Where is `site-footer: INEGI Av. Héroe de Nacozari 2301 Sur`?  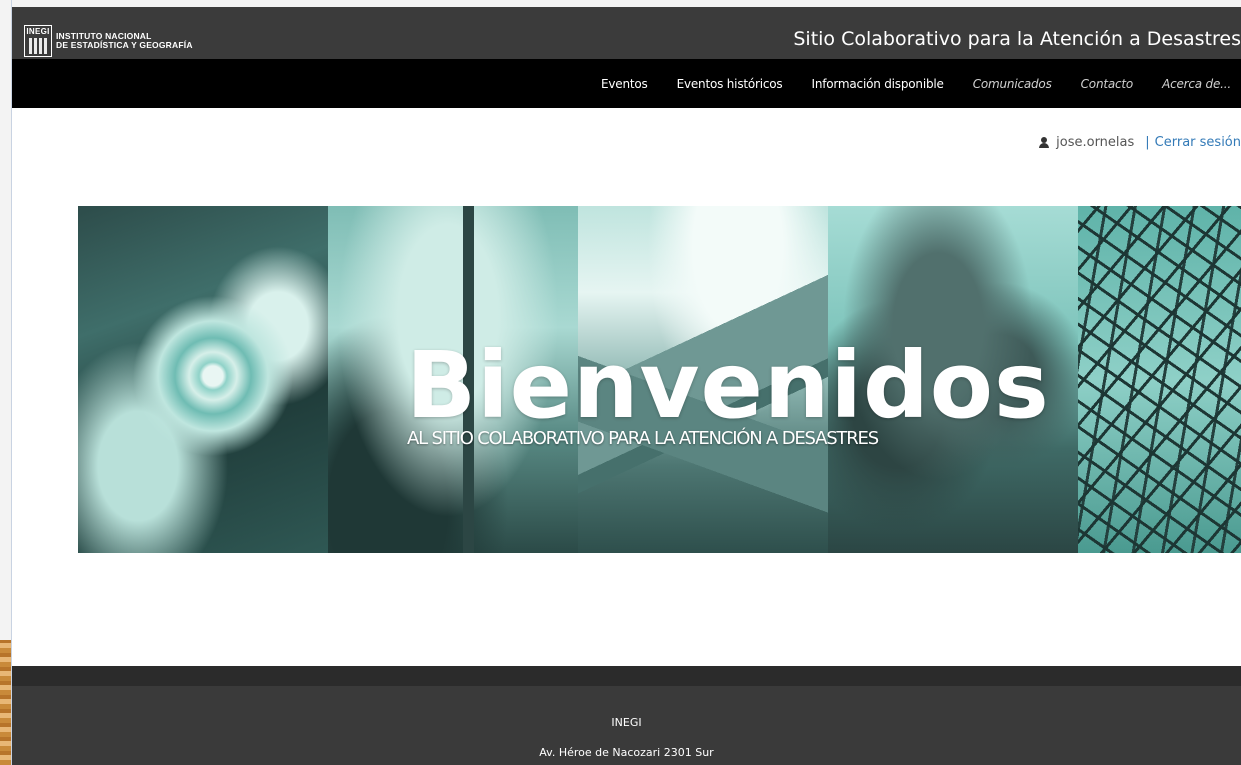 site-footer: INEGI Av. Héroe de Nacozari 2301 Sur is located at coordinates (626, 725).